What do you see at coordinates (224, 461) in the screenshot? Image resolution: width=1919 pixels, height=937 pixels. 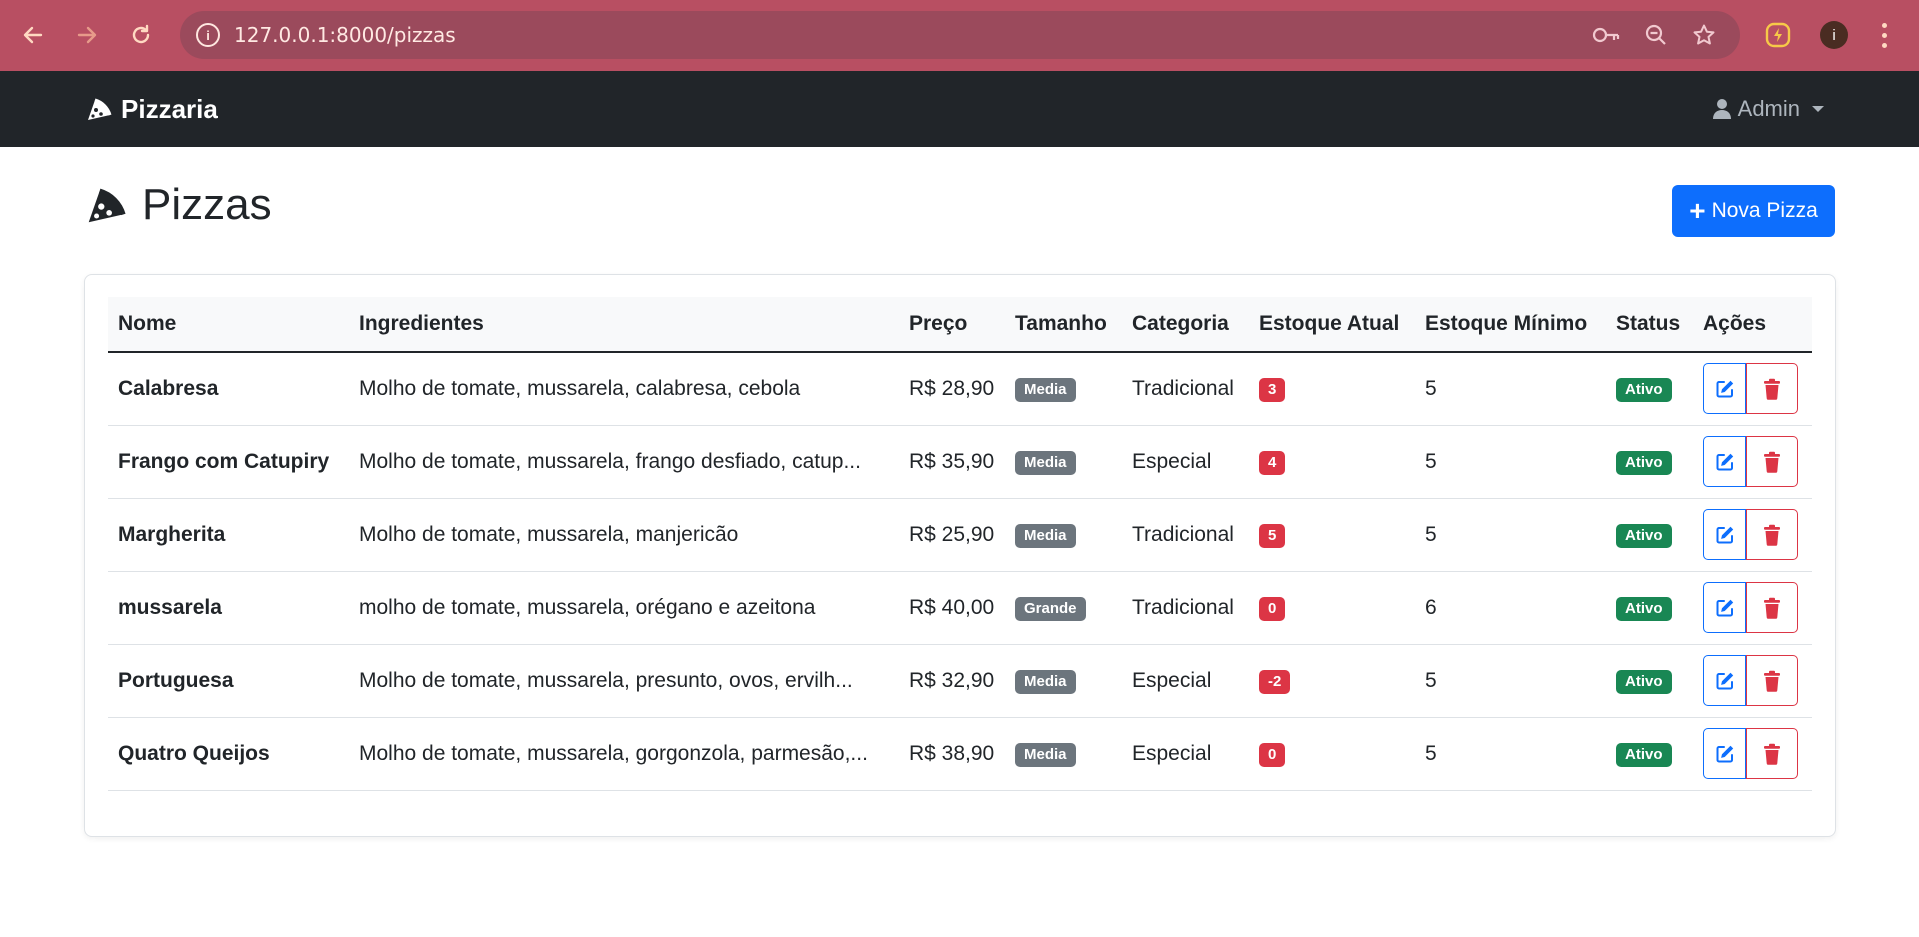 I see `pizza-name: Frango com Catupiry` at bounding box center [224, 461].